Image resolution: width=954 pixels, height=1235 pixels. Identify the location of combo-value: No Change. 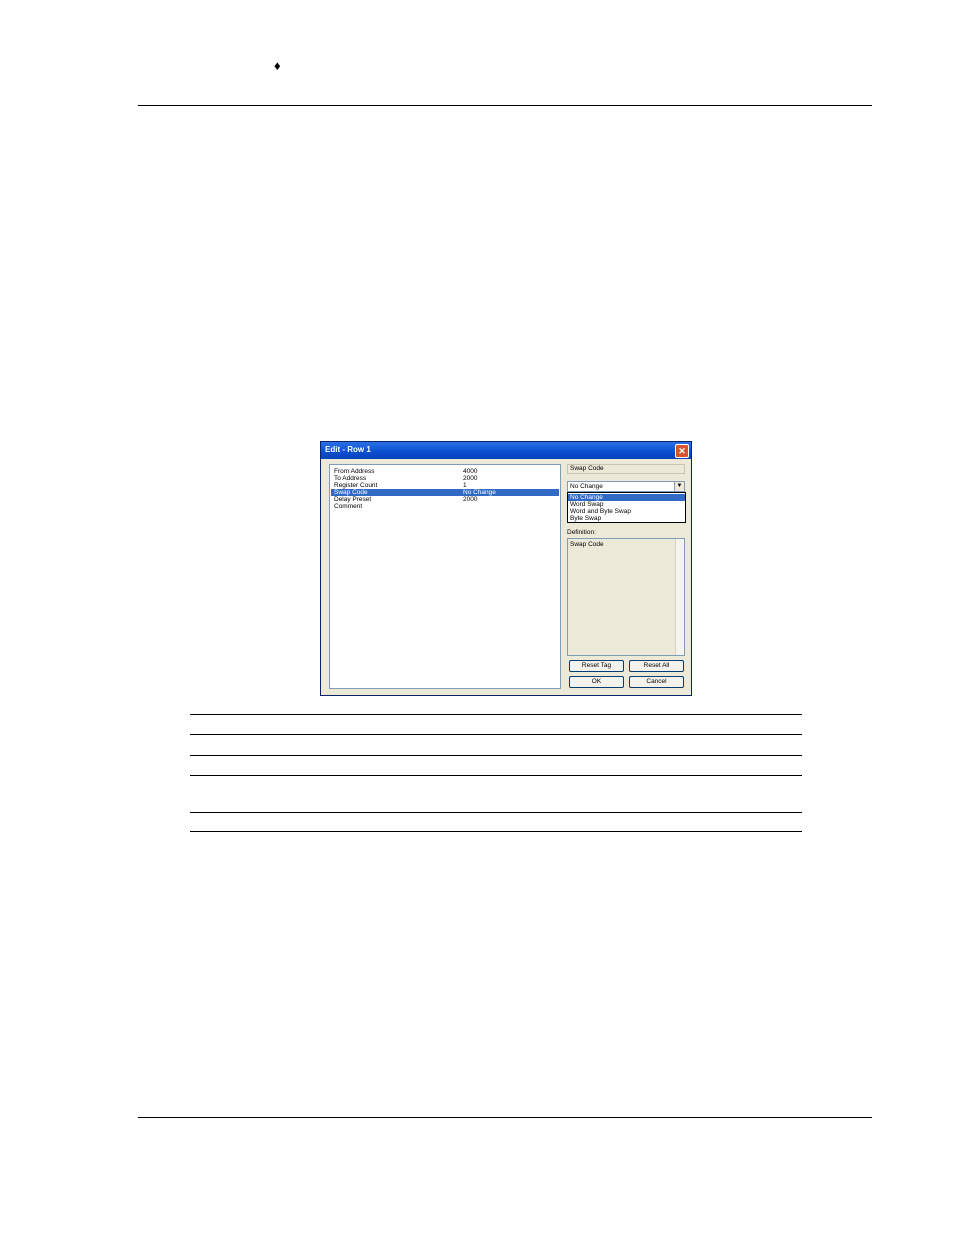
(586, 486).